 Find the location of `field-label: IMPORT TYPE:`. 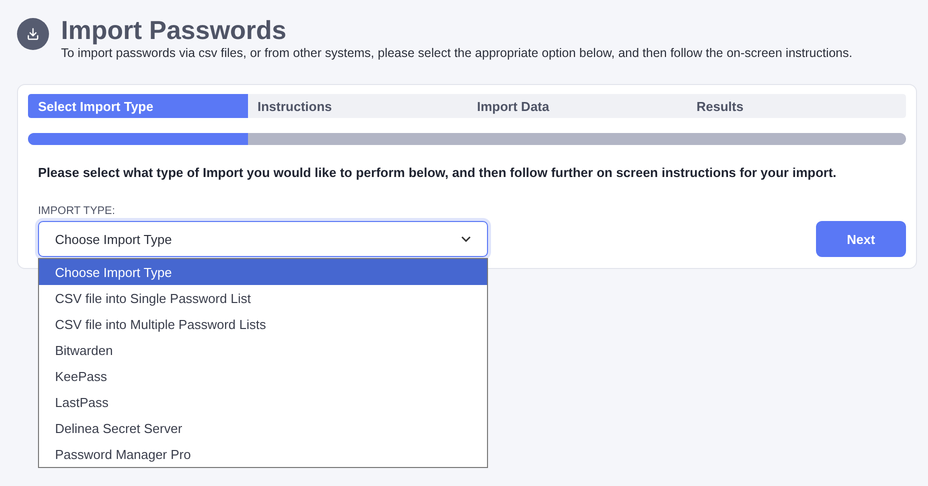

field-label: IMPORT TYPE: is located at coordinates (77, 211).